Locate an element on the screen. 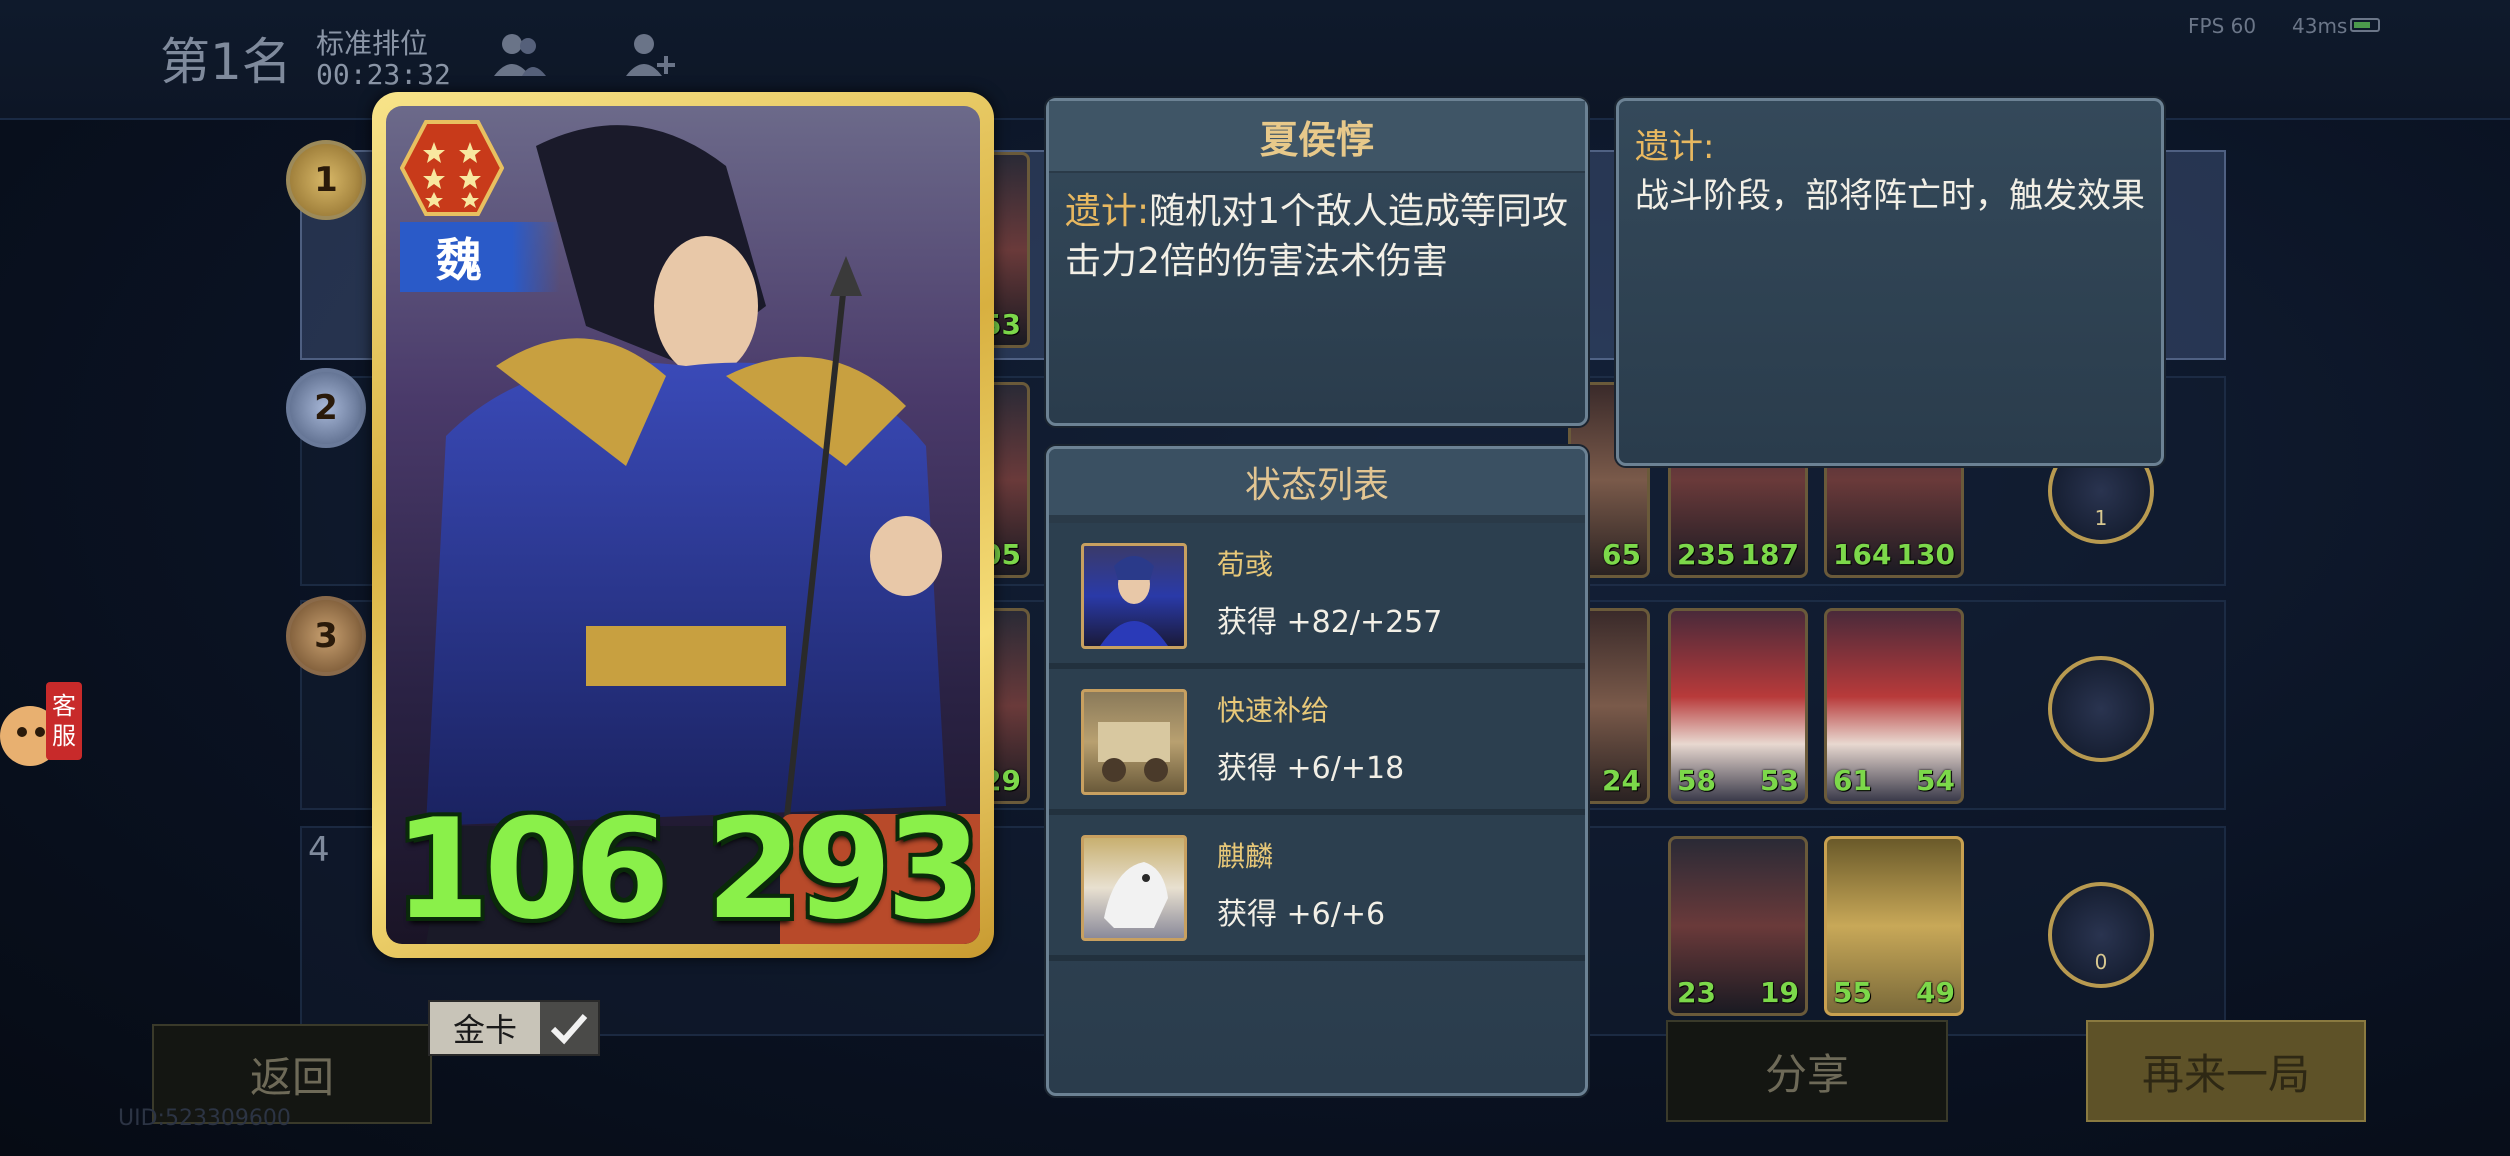  gold-card-label: 金卡 is located at coordinates (484, 1030).